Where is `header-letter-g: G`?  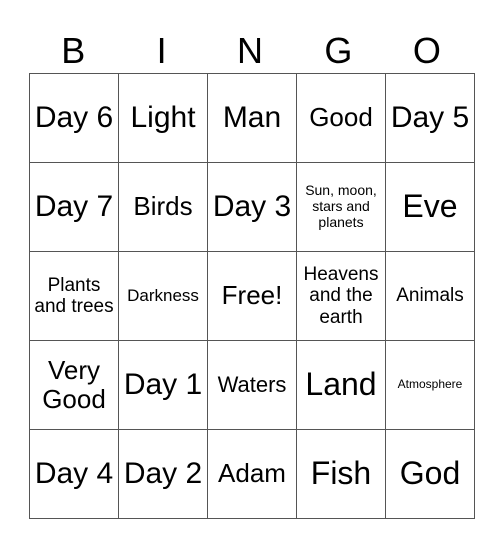 header-letter-g: G is located at coordinates (338, 50).